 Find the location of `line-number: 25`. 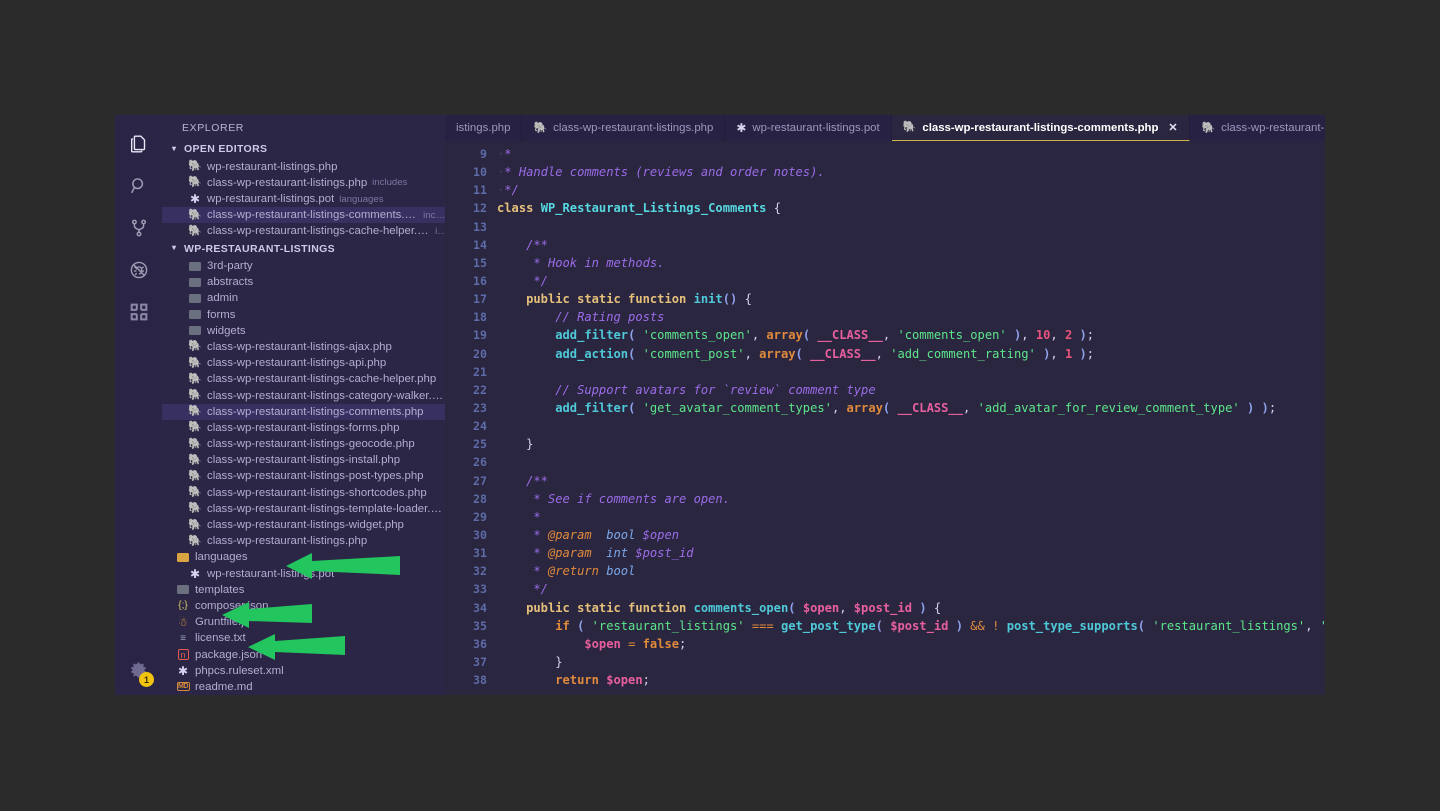

line-number: 25 is located at coordinates (480, 444).